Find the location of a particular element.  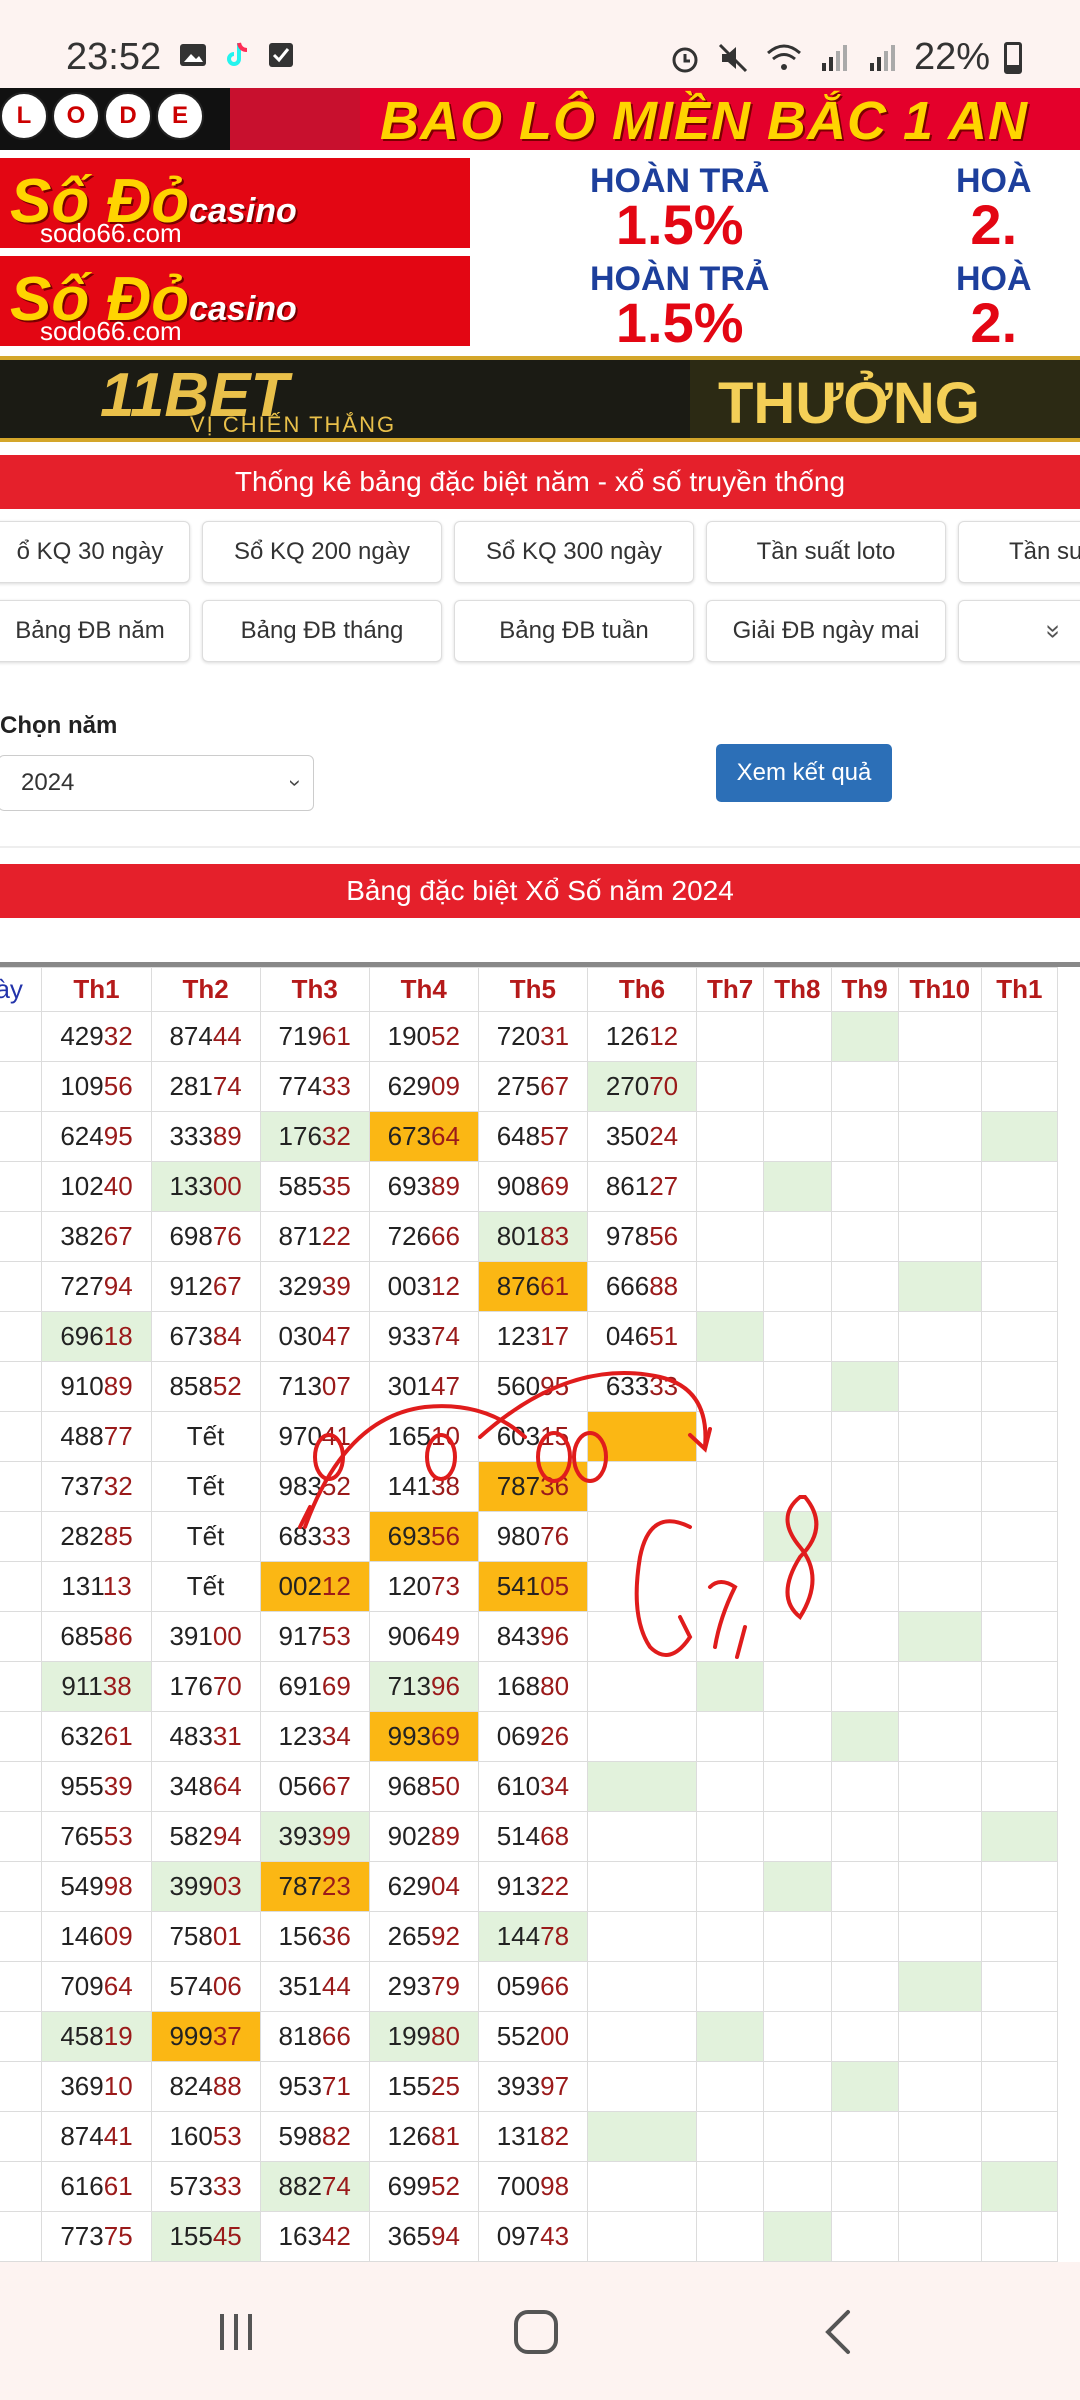

promo-rebate-2: HOÀ 2. is located at coordinates (994, 303).